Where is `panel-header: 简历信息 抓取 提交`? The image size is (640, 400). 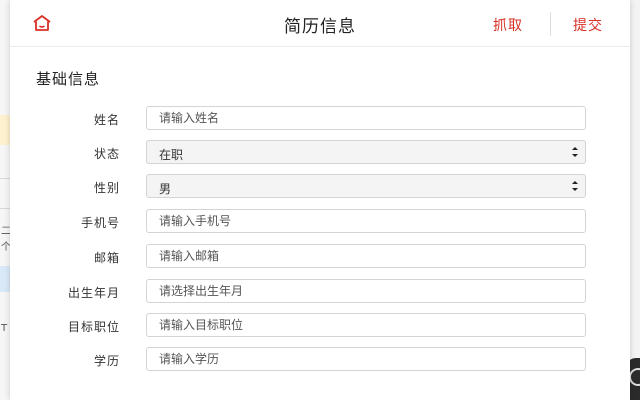 panel-header: 简历信息 抓取 提交 is located at coordinates (320, 23).